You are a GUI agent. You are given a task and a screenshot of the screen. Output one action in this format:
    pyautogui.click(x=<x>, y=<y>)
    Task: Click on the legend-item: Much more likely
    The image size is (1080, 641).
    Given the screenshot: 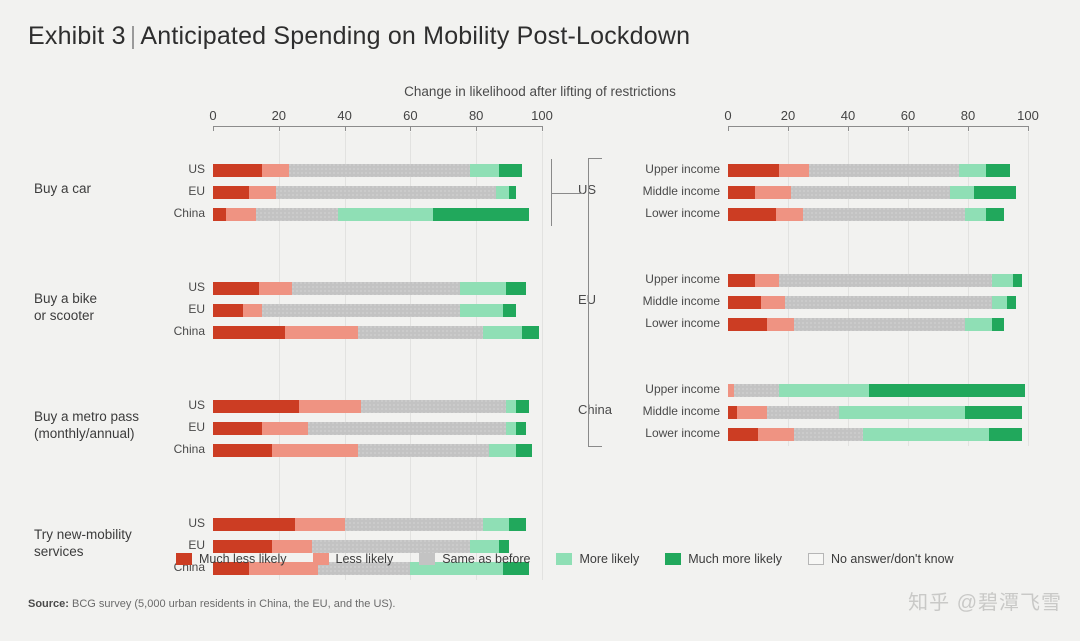 What is the action you would take?
    pyautogui.click(x=723, y=559)
    